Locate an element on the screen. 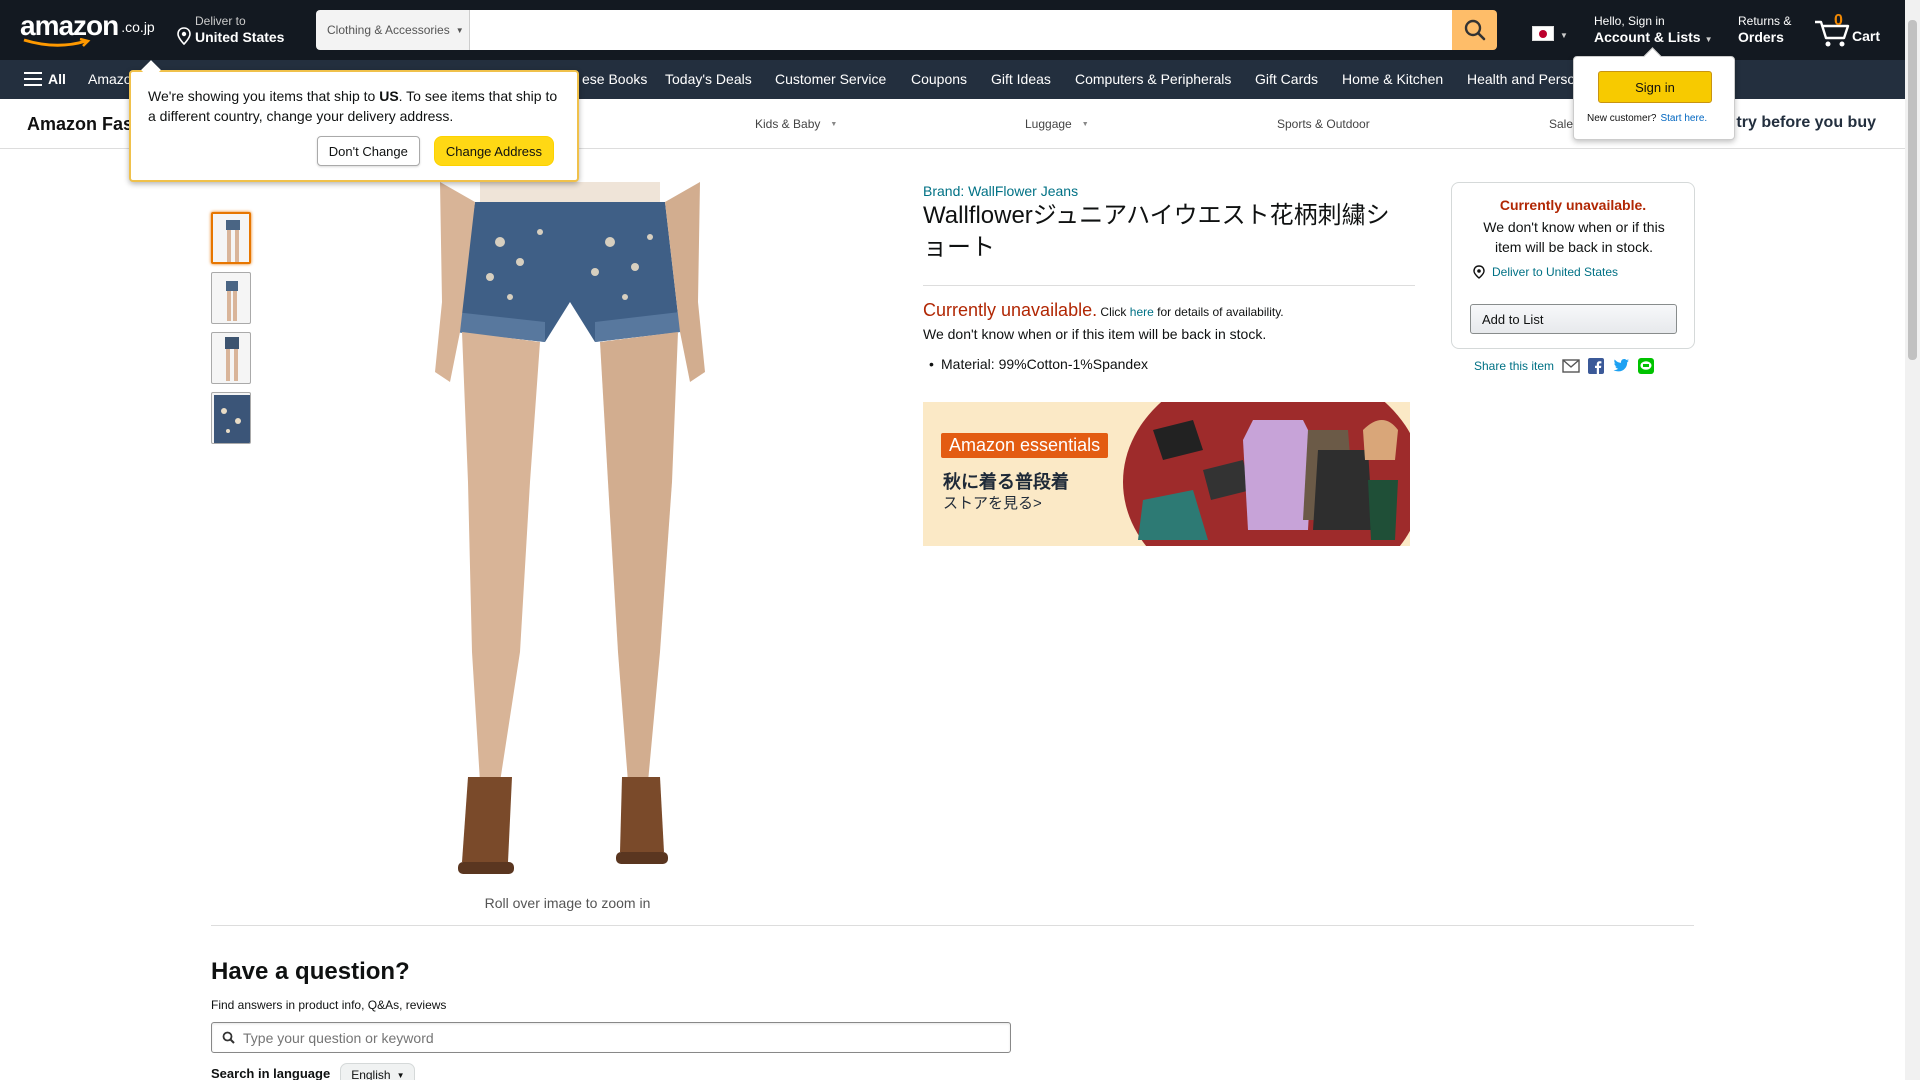 The image size is (1920, 1080). nav-item-customer-service: Customer Service is located at coordinates (830, 79).